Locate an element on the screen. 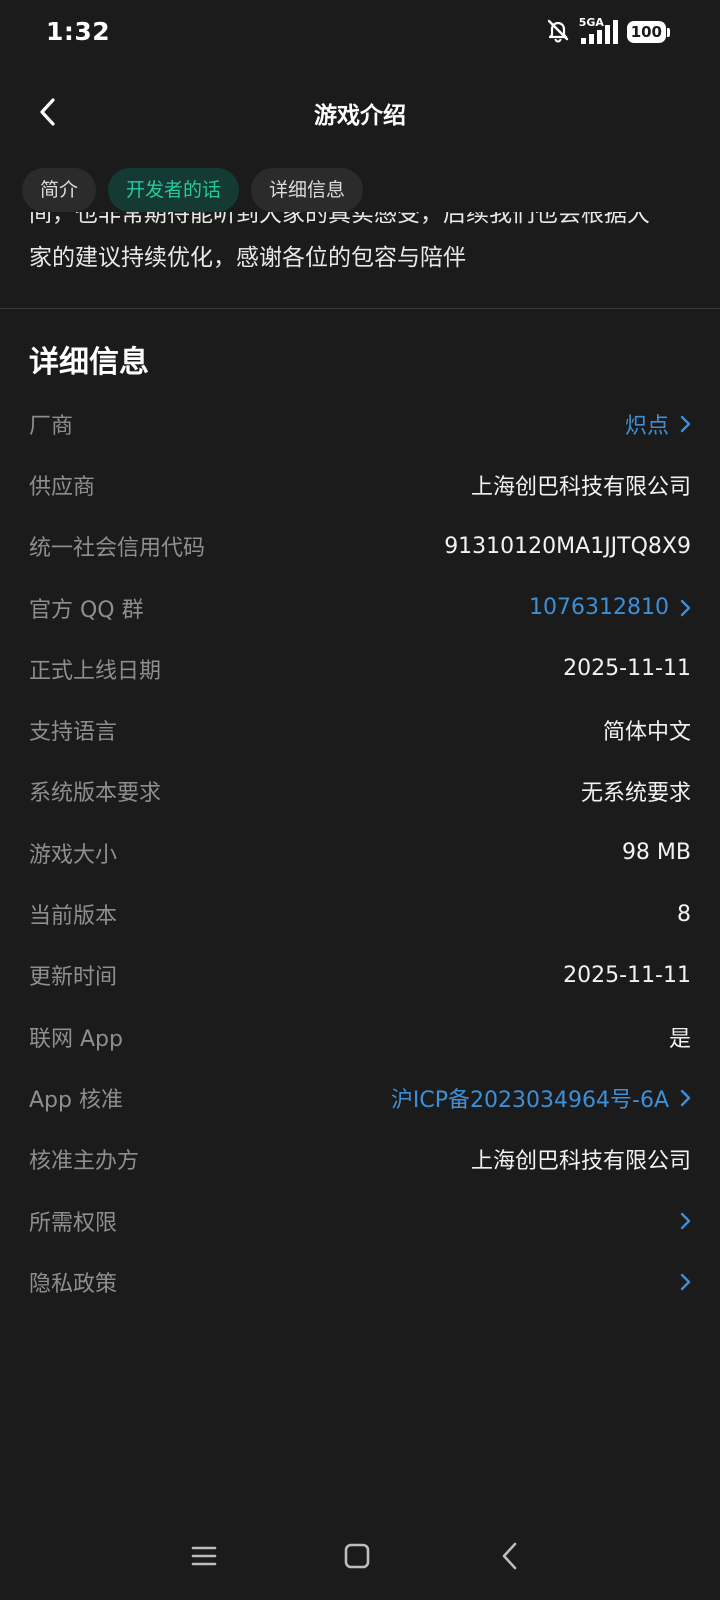  detail-label: 所需权限 is located at coordinates (73, 1223).